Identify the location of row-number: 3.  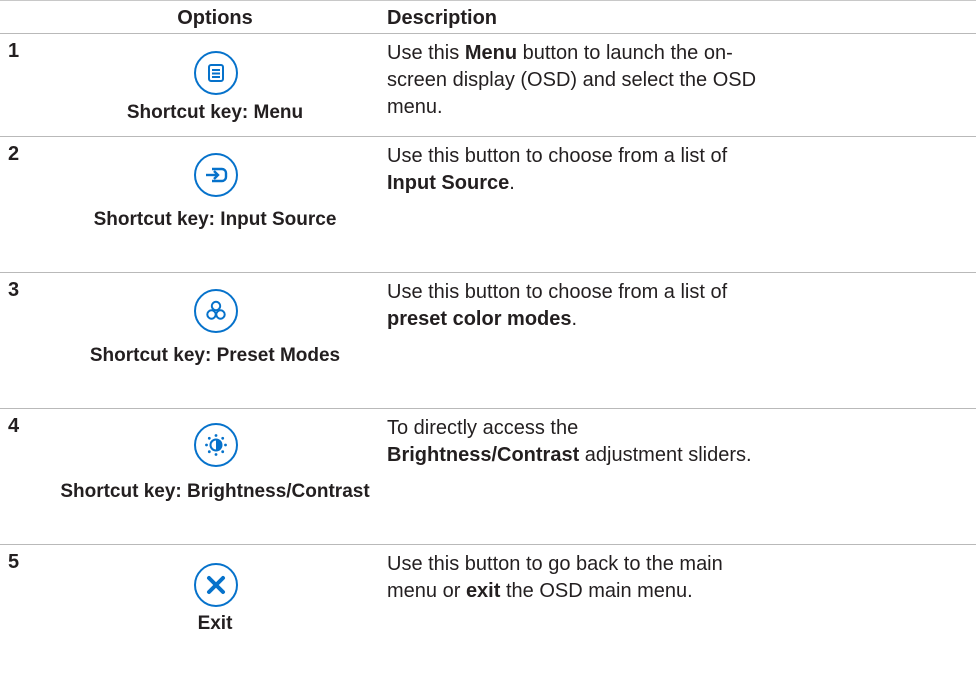
(14, 290).